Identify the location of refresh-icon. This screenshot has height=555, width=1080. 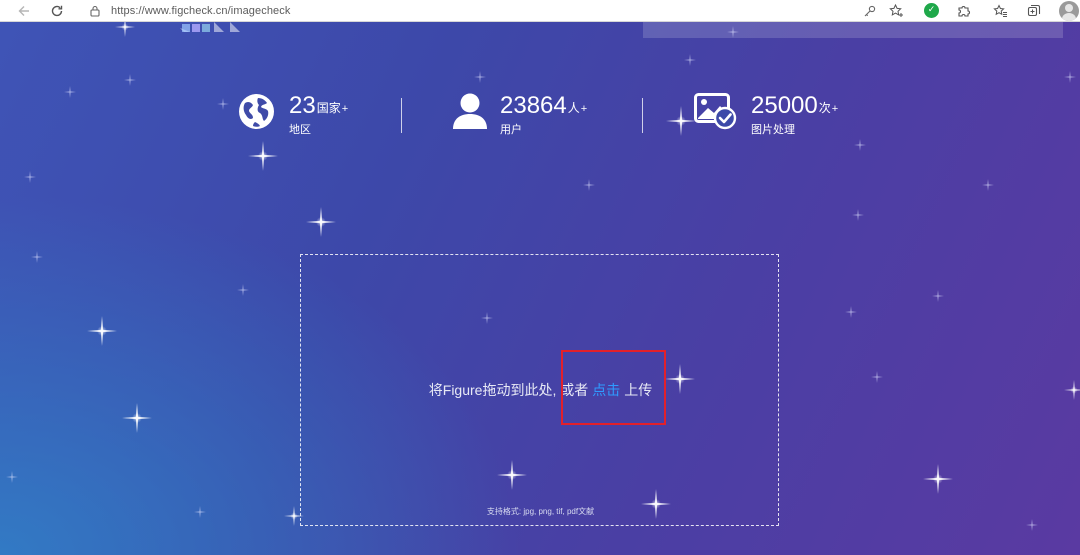
(57, 11).